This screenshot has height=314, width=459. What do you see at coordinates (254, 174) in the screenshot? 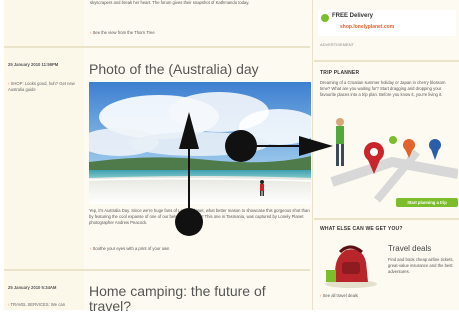
I see `gesture-overlay` at bounding box center [254, 174].